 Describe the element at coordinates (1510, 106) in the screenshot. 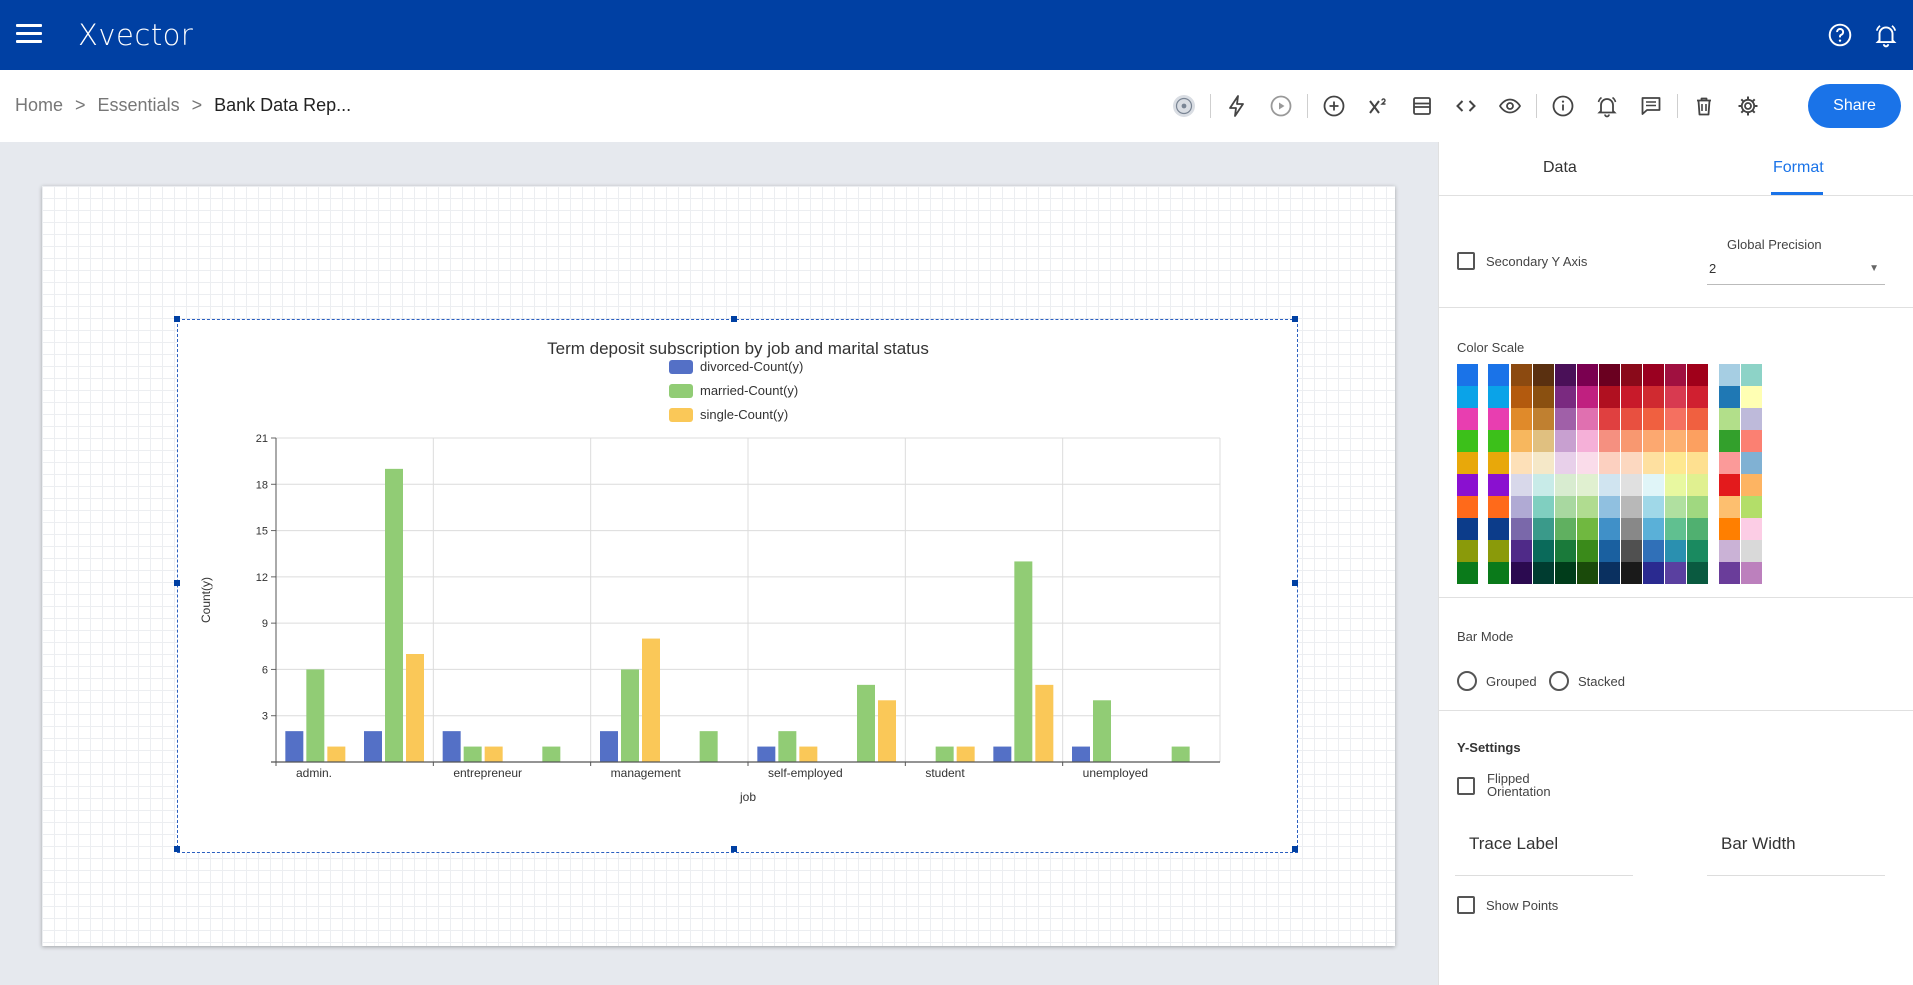

I see `preview-button` at that location.